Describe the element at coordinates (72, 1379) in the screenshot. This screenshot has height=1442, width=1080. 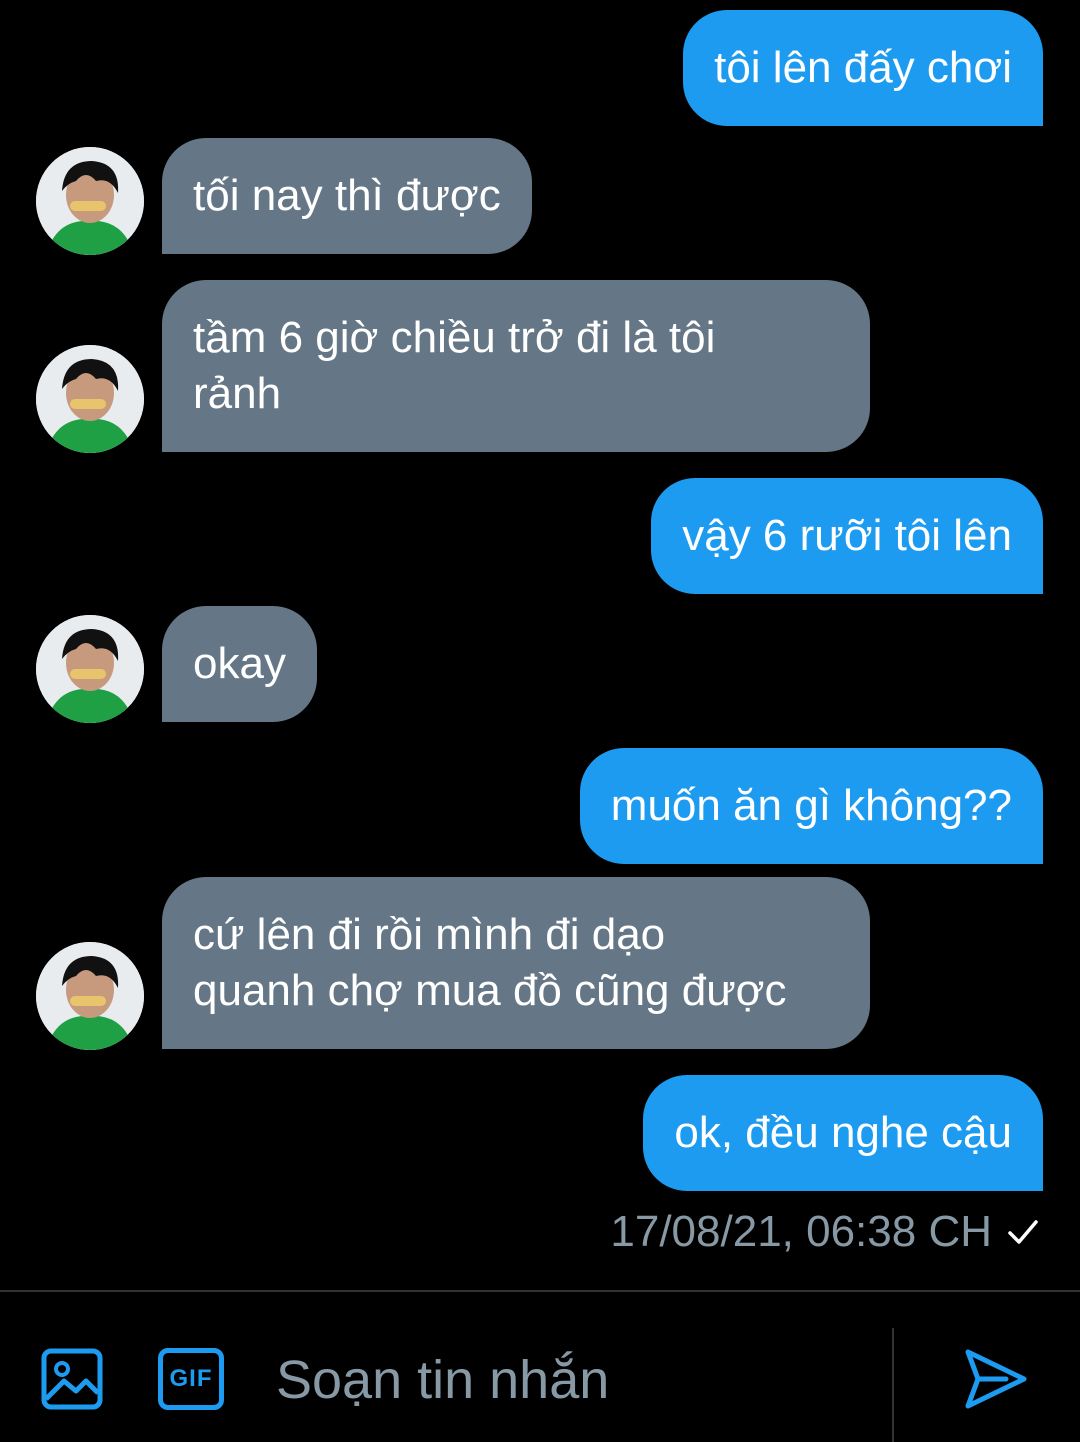
I see `image-icon` at that location.